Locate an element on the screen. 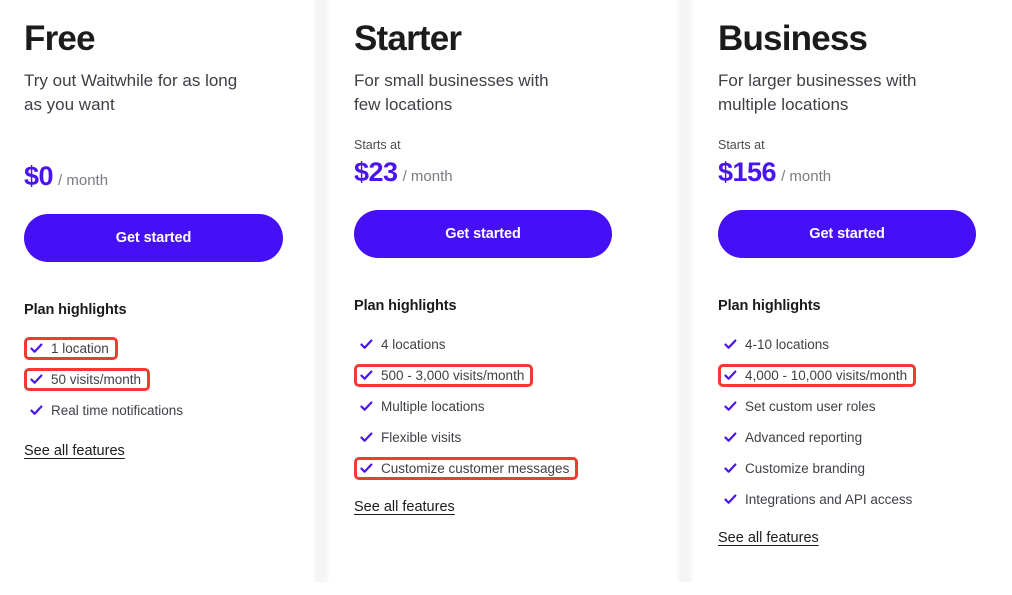 This screenshot has height=595, width=1012. feature-item: Advanced reporting is located at coordinates (794, 437).